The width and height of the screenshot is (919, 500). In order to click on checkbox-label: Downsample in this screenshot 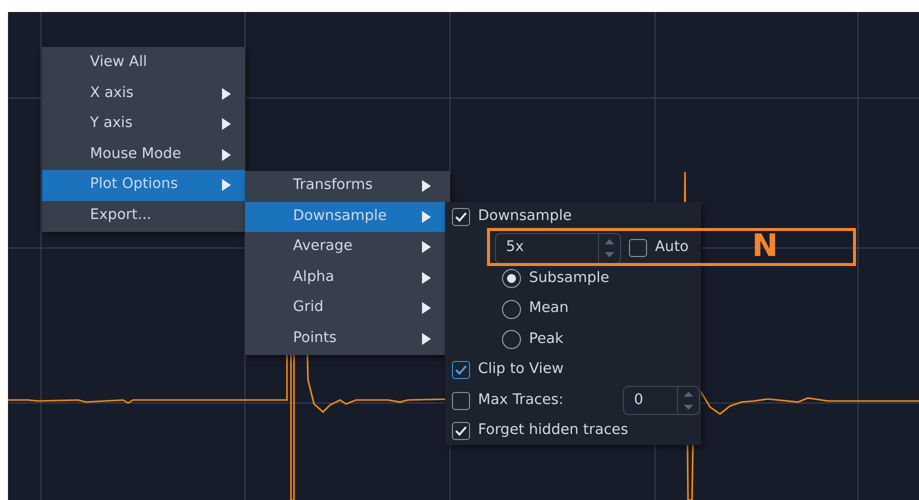, I will do `click(525, 216)`.